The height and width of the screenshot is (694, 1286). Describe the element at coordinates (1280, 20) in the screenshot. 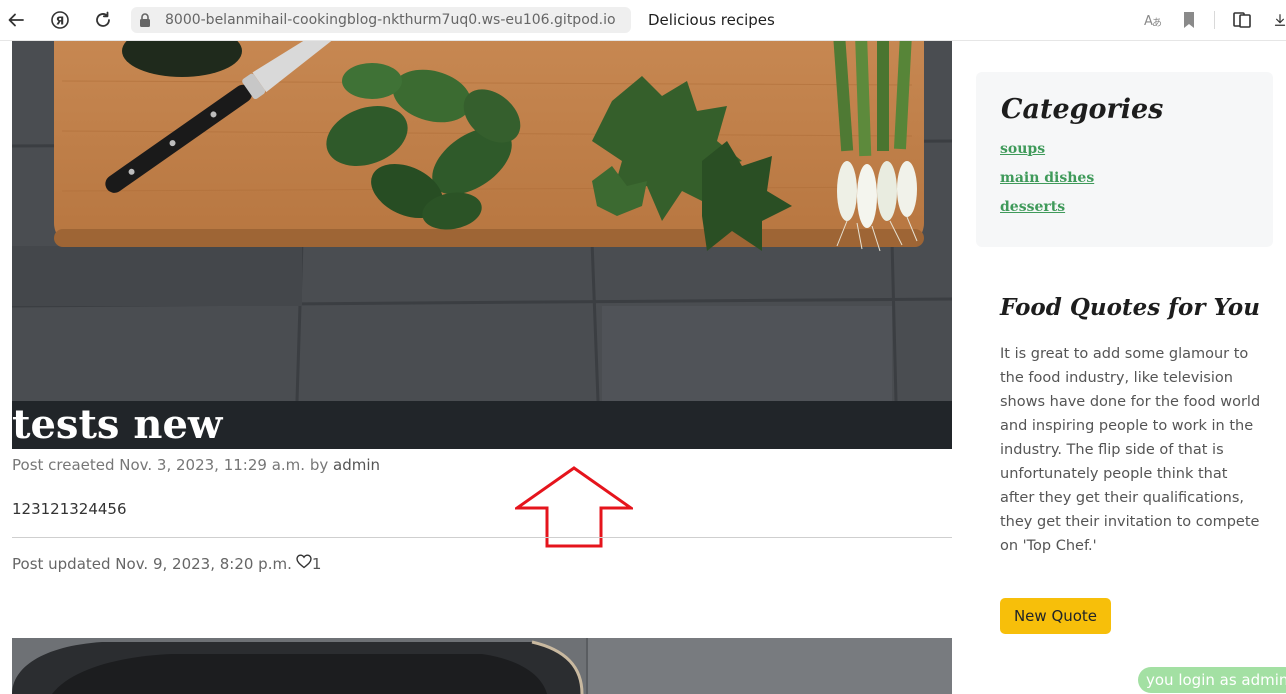

I see `download-icon` at that location.